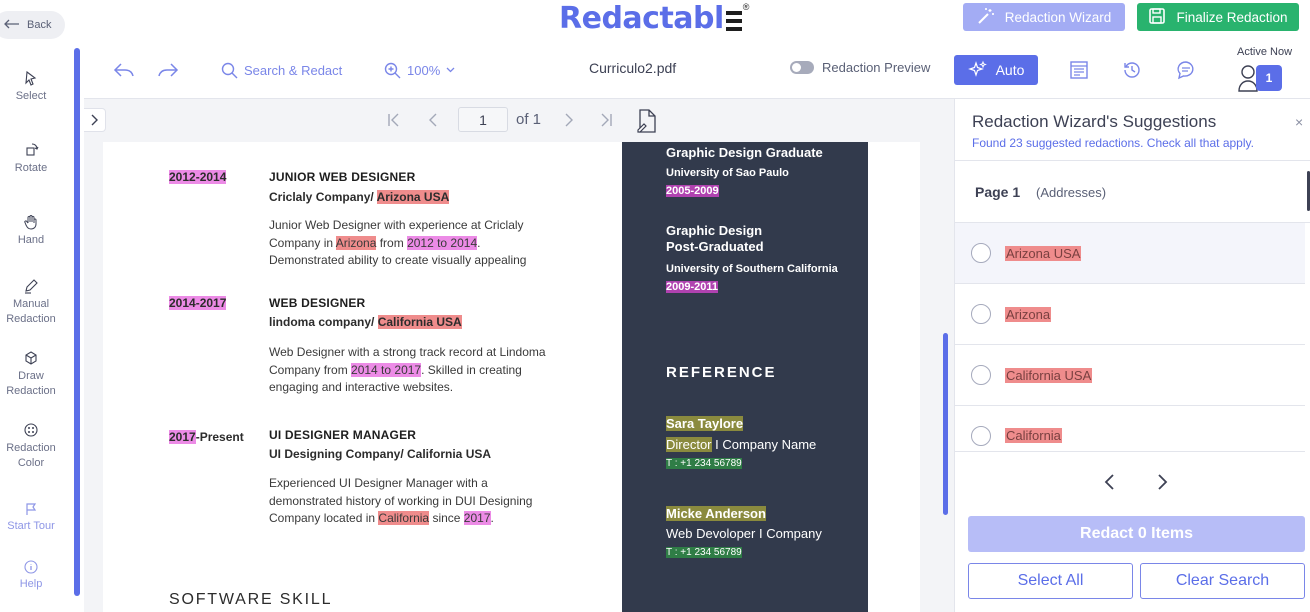 The image size is (1310, 612). I want to click on last-page-icon, so click(606, 120).